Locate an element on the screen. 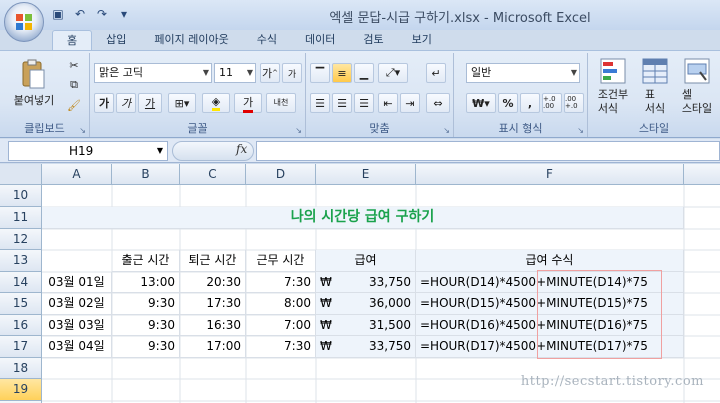  cell-pay: ₩36,000 is located at coordinates (366, 304).